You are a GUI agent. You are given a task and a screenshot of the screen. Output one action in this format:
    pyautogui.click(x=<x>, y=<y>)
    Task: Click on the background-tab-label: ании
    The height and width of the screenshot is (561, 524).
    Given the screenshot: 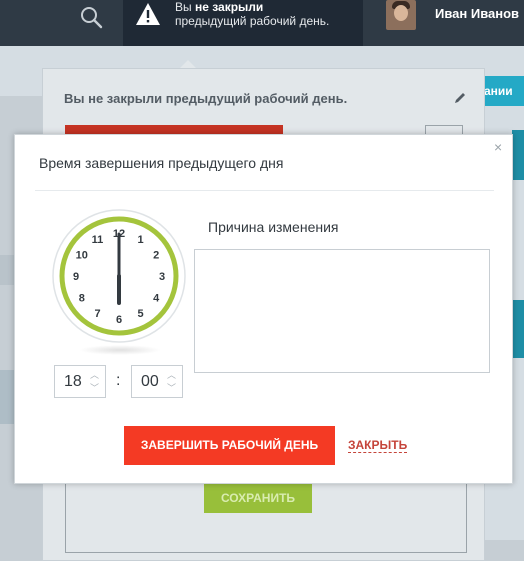 What is the action you would take?
    pyautogui.click(x=498, y=91)
    